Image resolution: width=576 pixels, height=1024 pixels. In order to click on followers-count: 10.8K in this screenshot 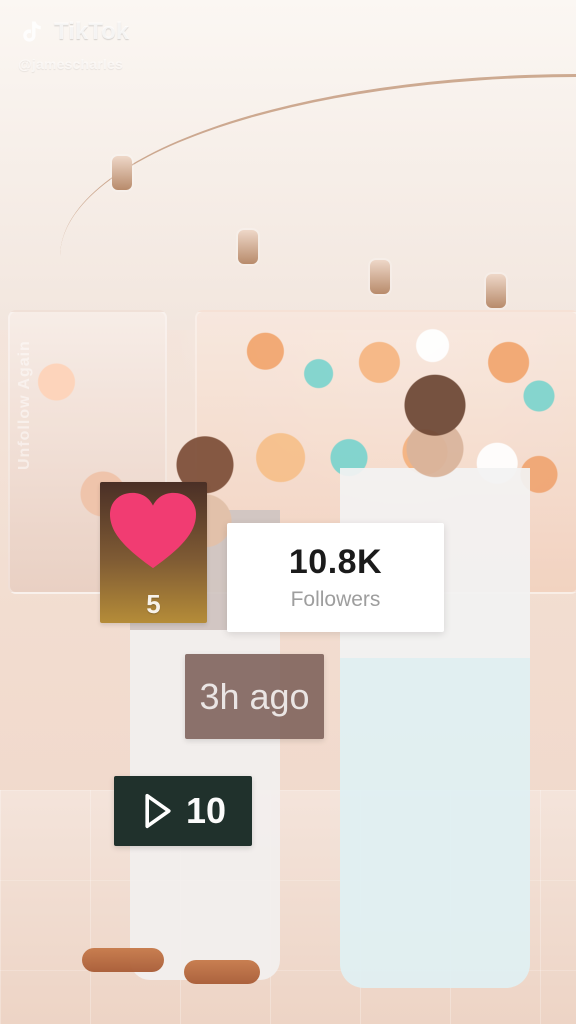, I will do `click(335, 562)`.